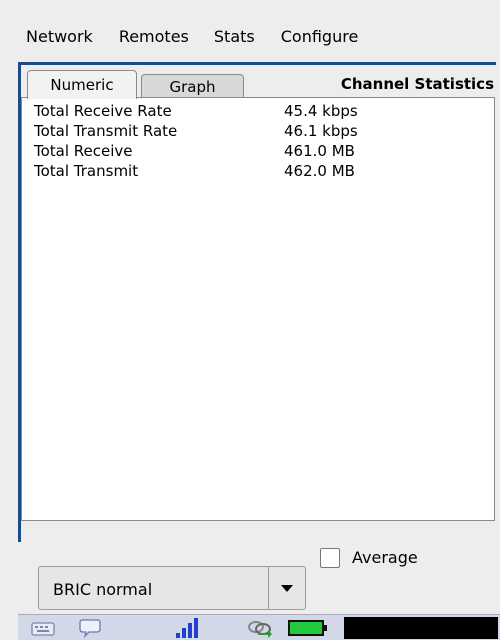 This screenshot has height=640, width=500. I want to click on mode-select: BRIC normal, so click(172, 588).